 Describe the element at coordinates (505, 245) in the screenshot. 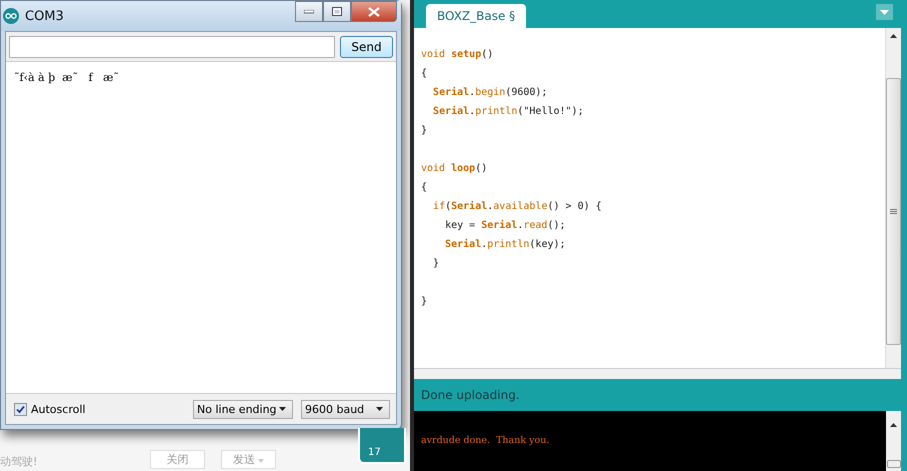

I see `code-line: Serial.println(key);` at that location.